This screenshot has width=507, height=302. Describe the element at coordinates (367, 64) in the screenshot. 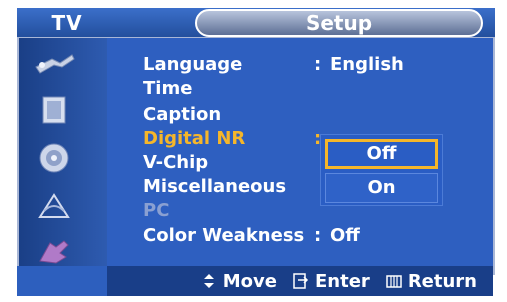

I see `language-value: English` at that location.